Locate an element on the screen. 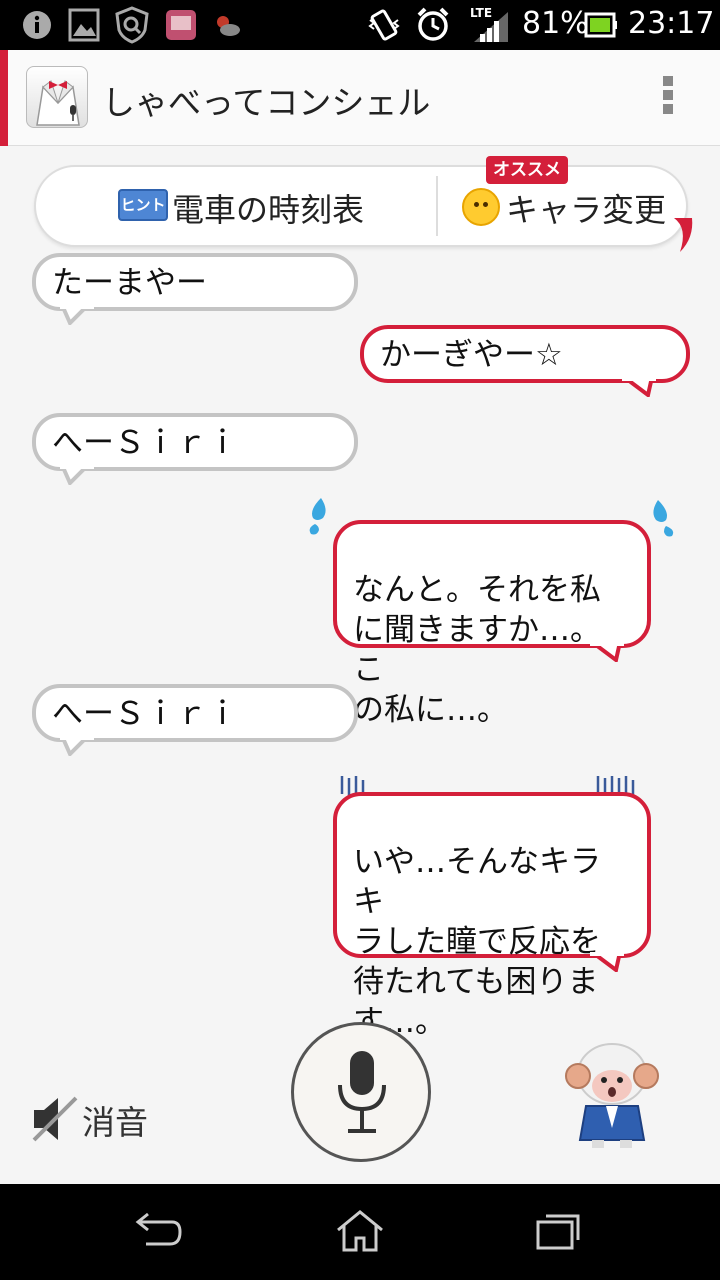 This screenshot has width=720, height=1280. navigation-bar is located at coordinates (360, 1232).